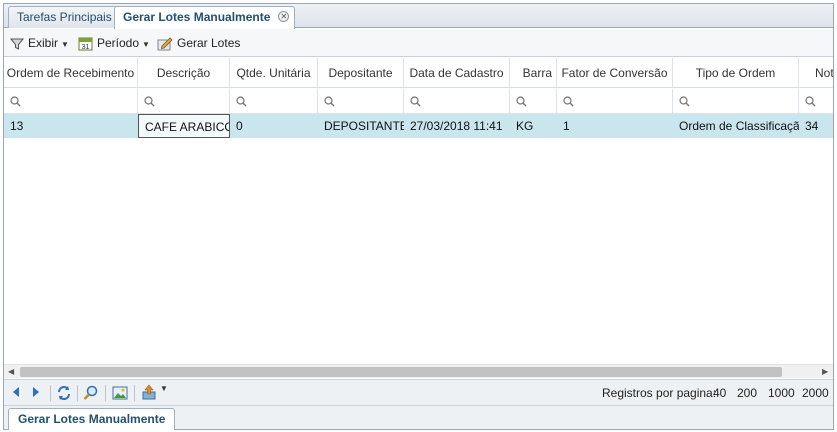 The width and height of the screenshot is (837, 432). I want to click on export-image-icon, so click(120, 393).